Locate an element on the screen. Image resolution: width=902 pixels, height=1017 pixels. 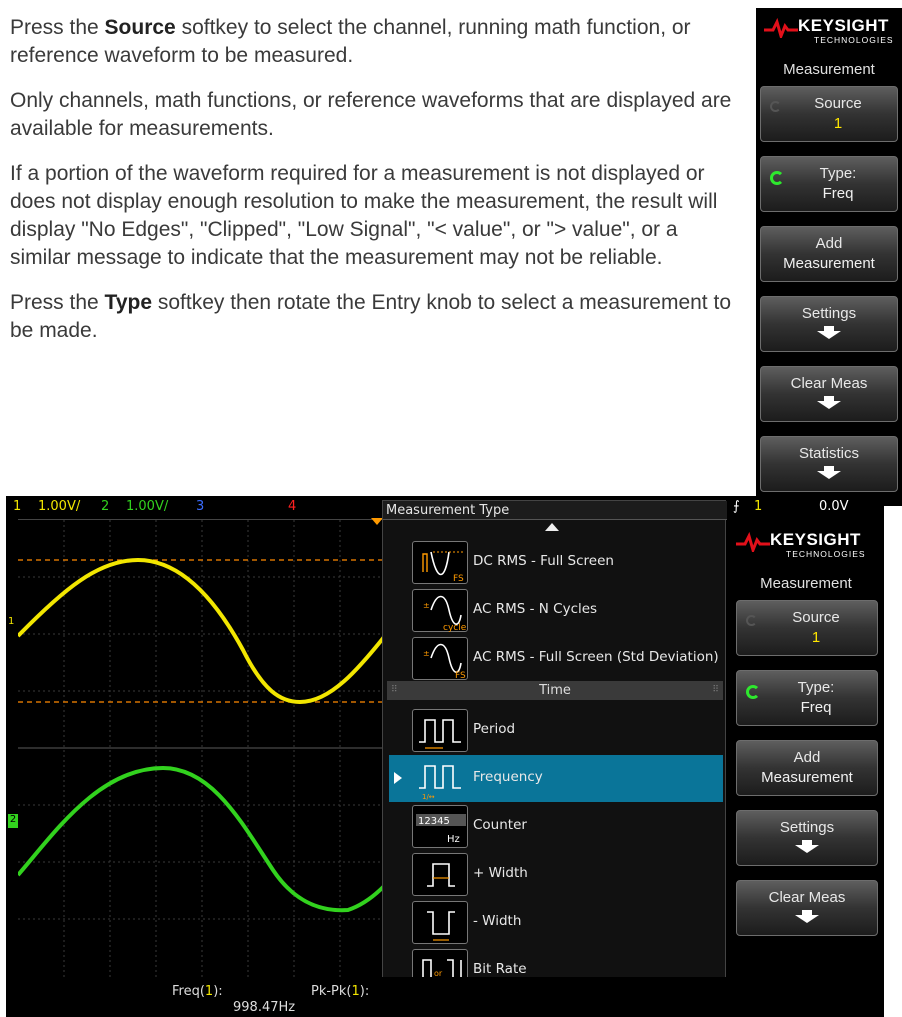
list-item-ac-rms-full-screen-std: ± FS AC RMS - Full Screen (Std Deviation) is located at coordinates (556, 658).